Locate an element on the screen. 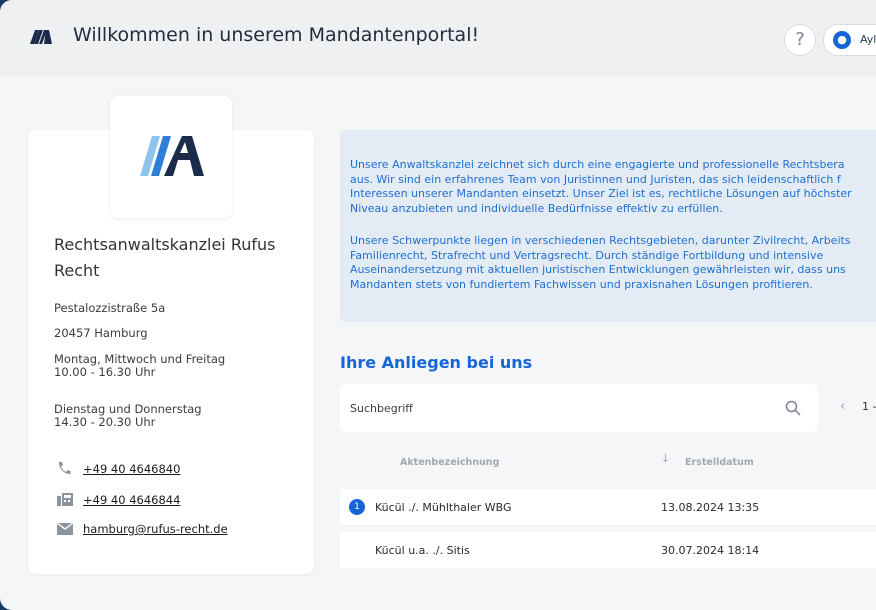 The image size is (876, 610). unread-badge: 1 is located at coordinates (357, 507).